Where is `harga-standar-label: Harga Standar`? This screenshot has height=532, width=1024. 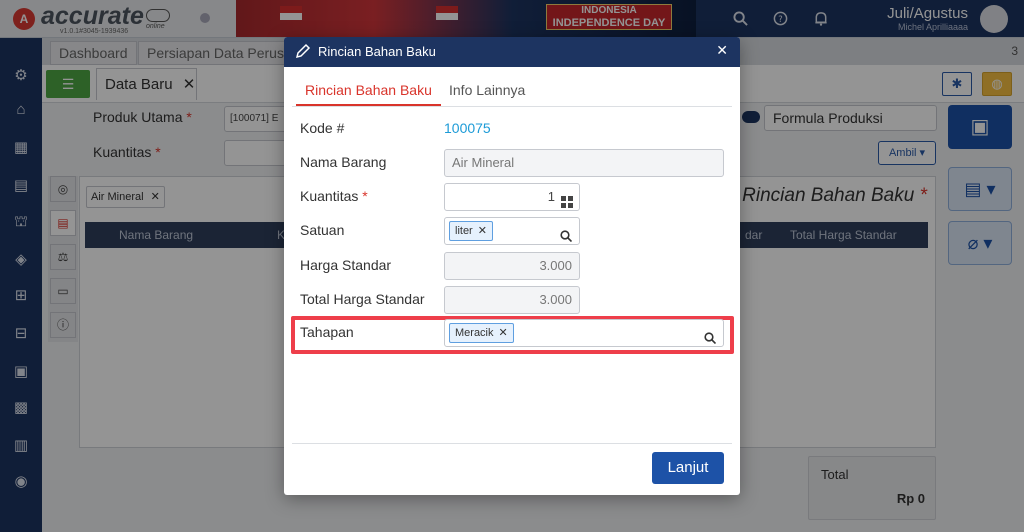 harga-standar-label: Harga Standar is located at coordinates (346, 265).